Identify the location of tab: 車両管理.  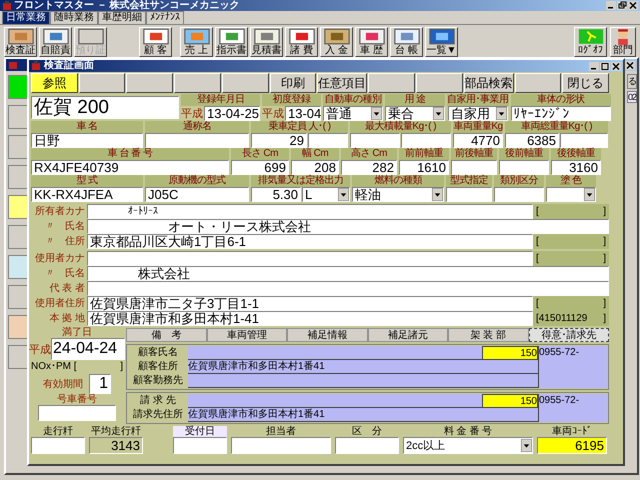
(246, 335).